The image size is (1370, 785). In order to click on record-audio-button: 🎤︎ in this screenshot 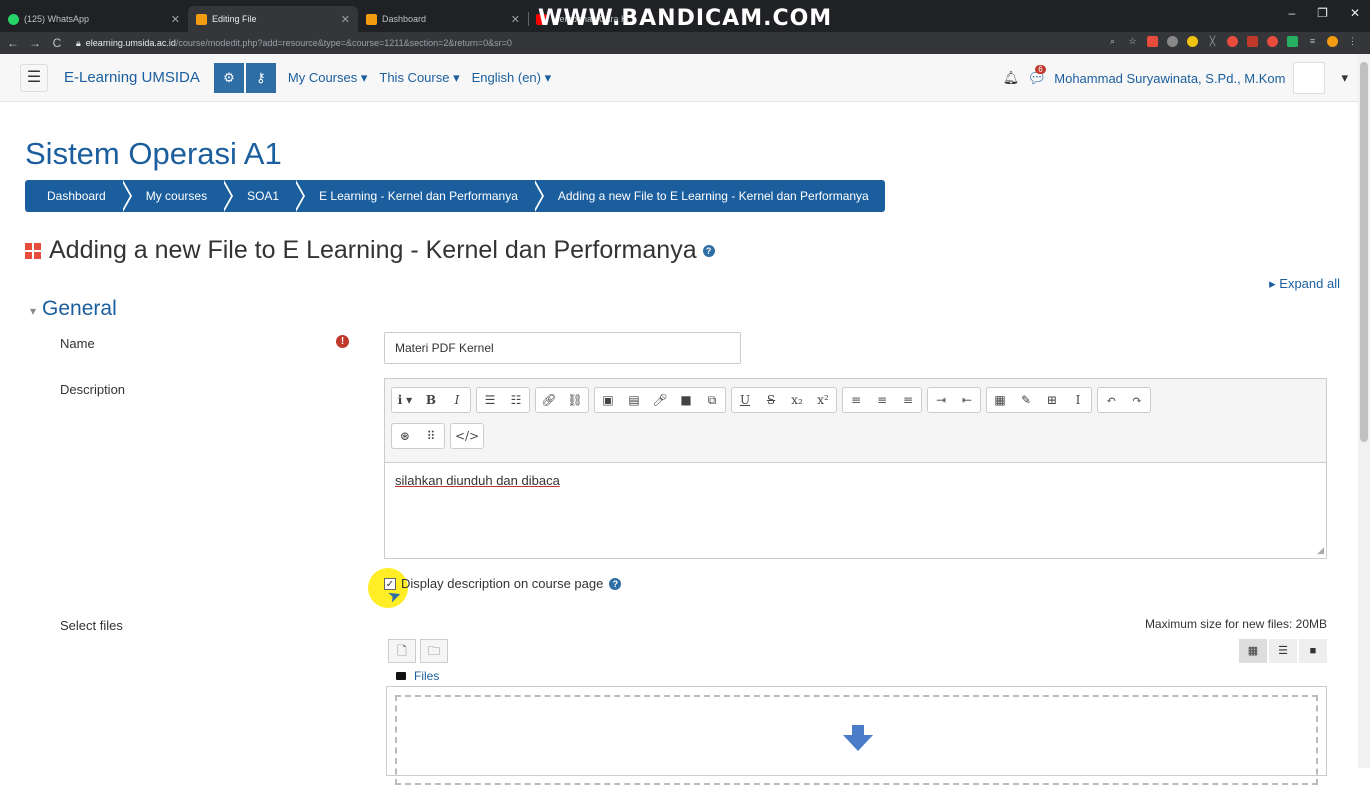, I will do `click(660, 400)`.